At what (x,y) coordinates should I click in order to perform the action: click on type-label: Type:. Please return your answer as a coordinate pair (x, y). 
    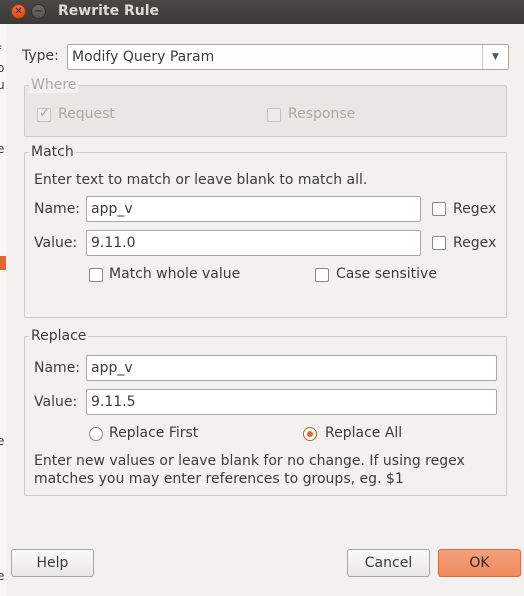
    Looking at the image, I should click on (40, 56).